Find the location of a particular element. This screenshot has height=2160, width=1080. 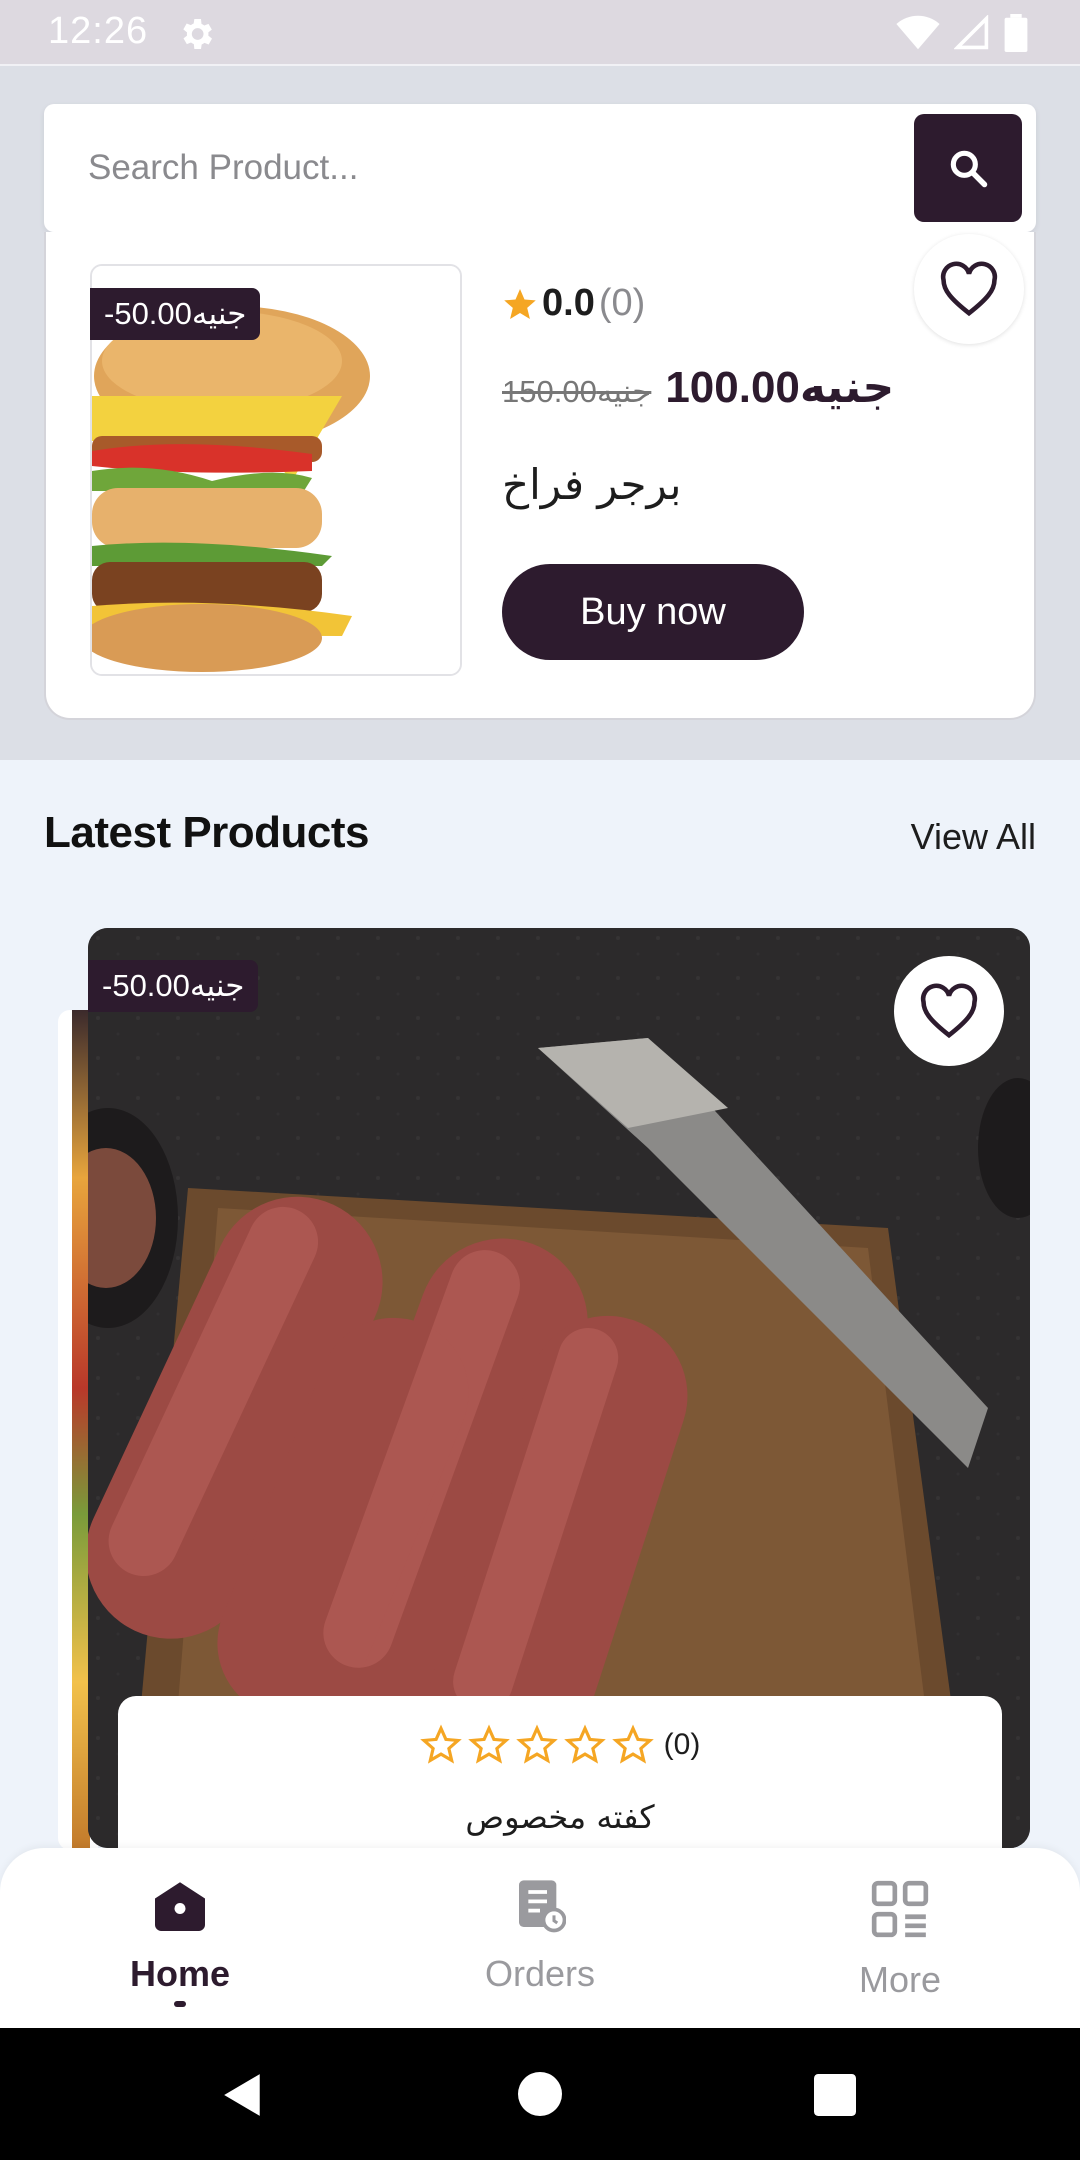

recents-icon is located at coordinates (835, 2095).